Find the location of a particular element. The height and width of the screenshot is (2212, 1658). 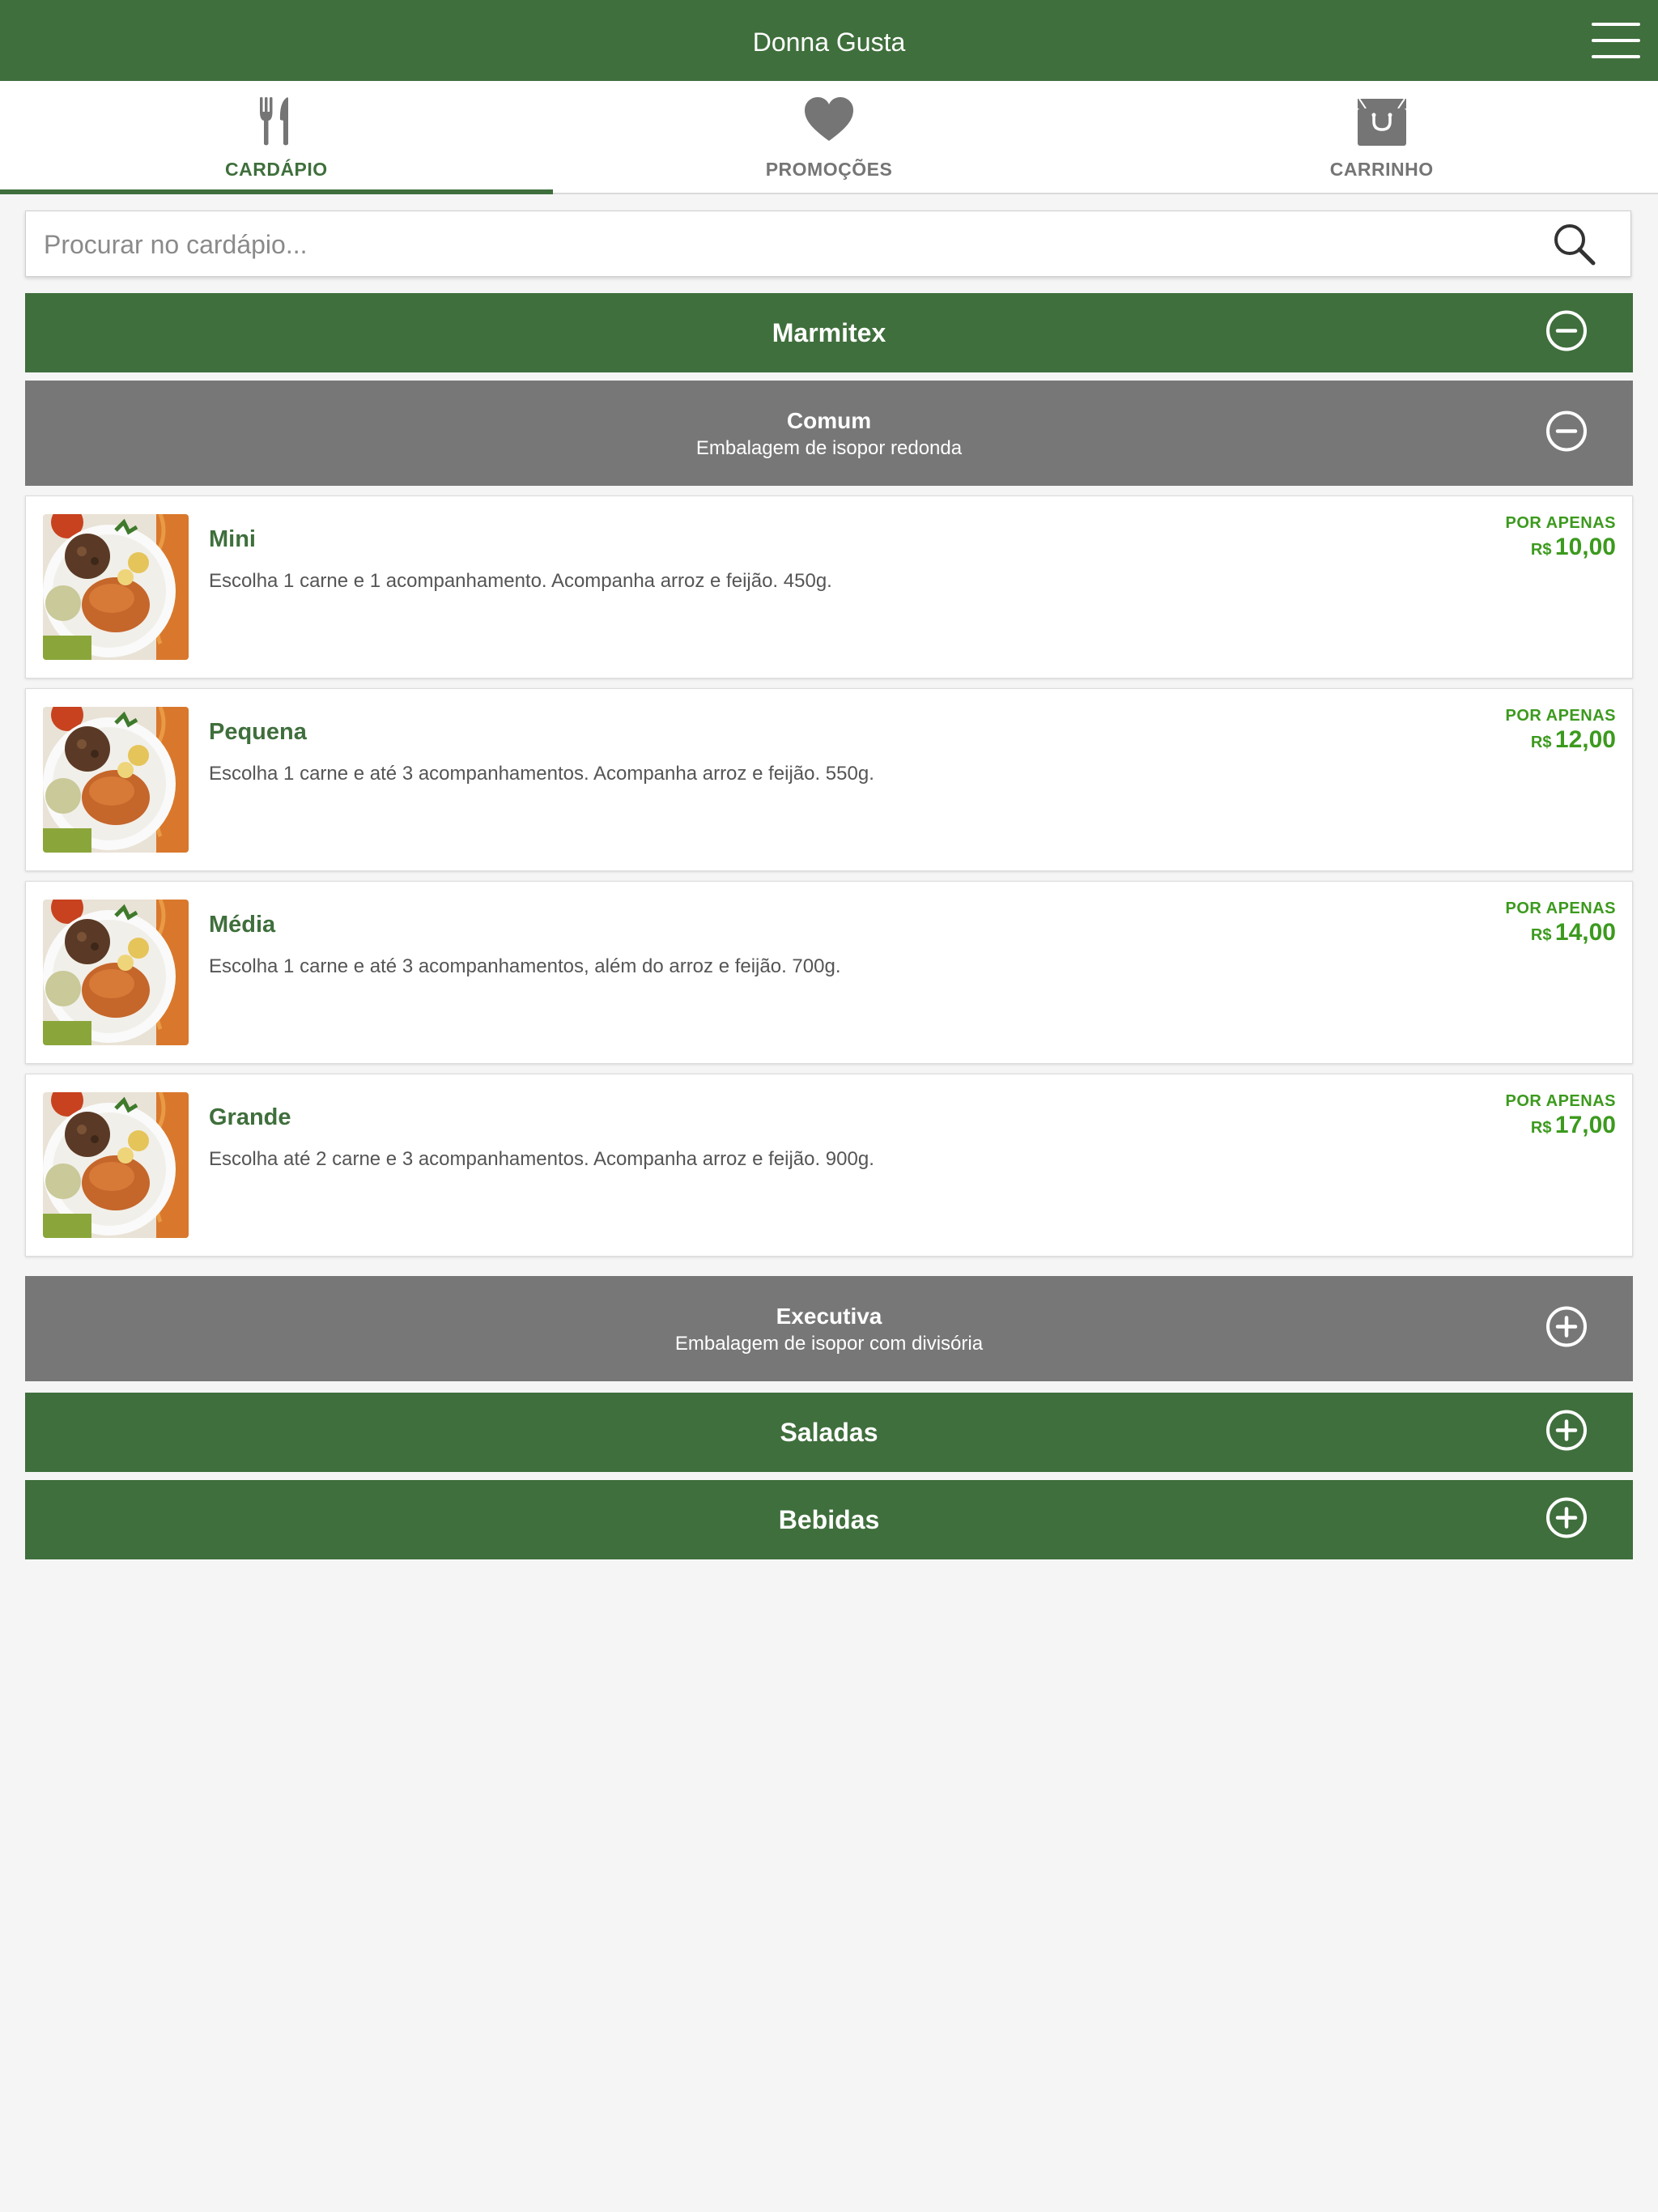

price-value: 17,00 is located at coordinates (1585, 1125).